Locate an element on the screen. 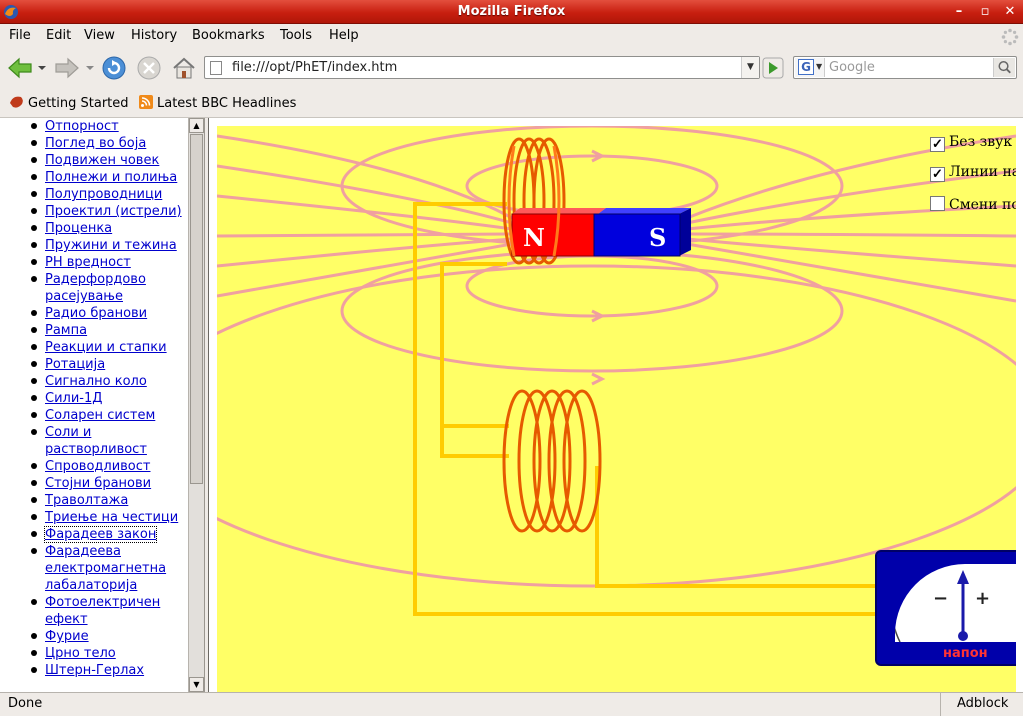 This screenshot has height=716, width=1023. scroll-down-button: ▼ is located at coordinates (196, 684).